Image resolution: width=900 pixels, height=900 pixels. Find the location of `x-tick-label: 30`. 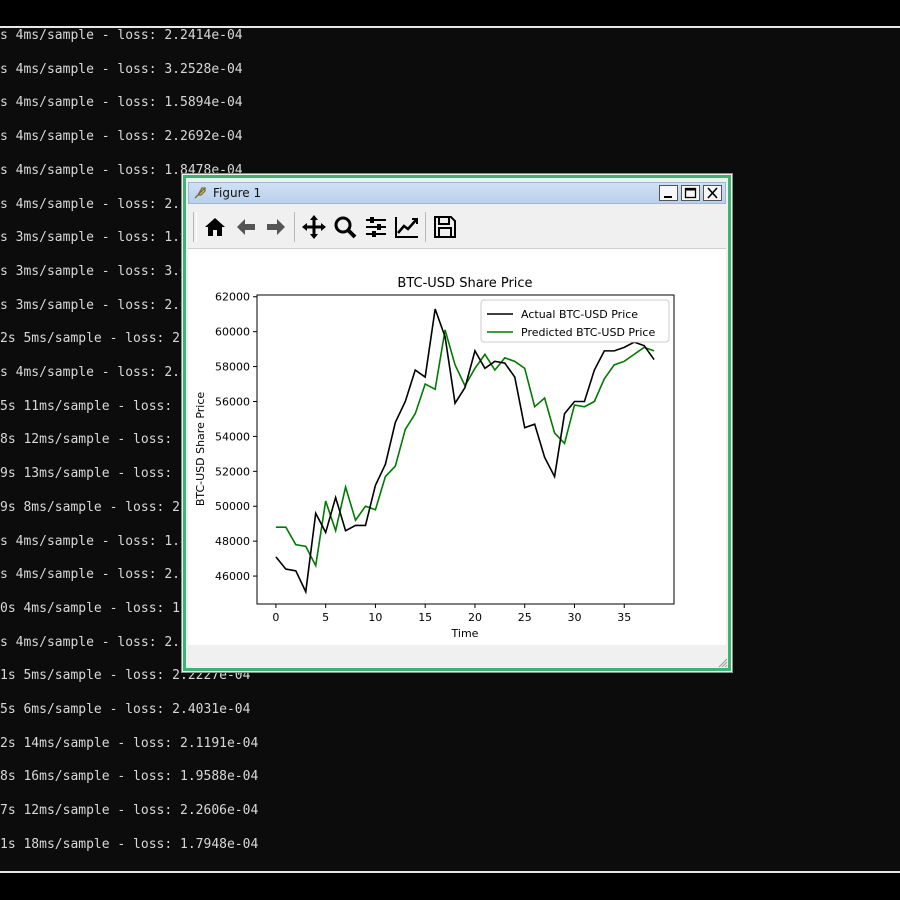

x-tick-label: 30 is located at coordinates (574, 617).